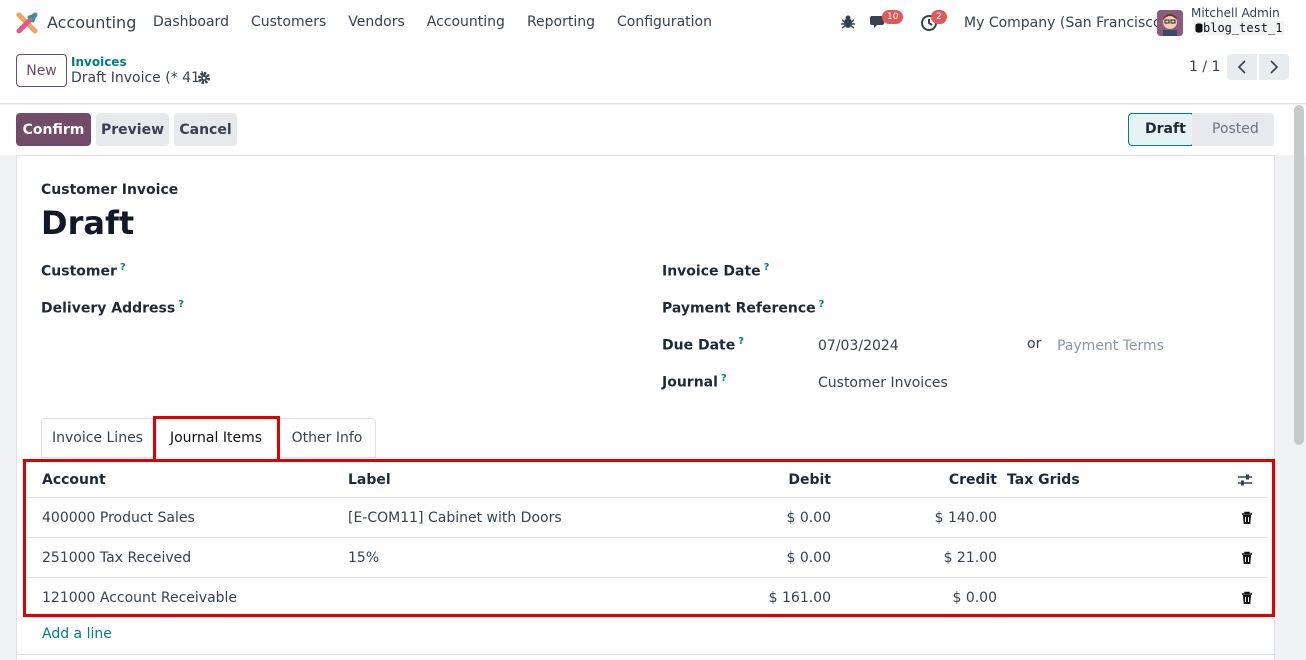 Image resolution: width=1306 pixels, height=660 pixels. I want to click on divider, so click(646, 654).